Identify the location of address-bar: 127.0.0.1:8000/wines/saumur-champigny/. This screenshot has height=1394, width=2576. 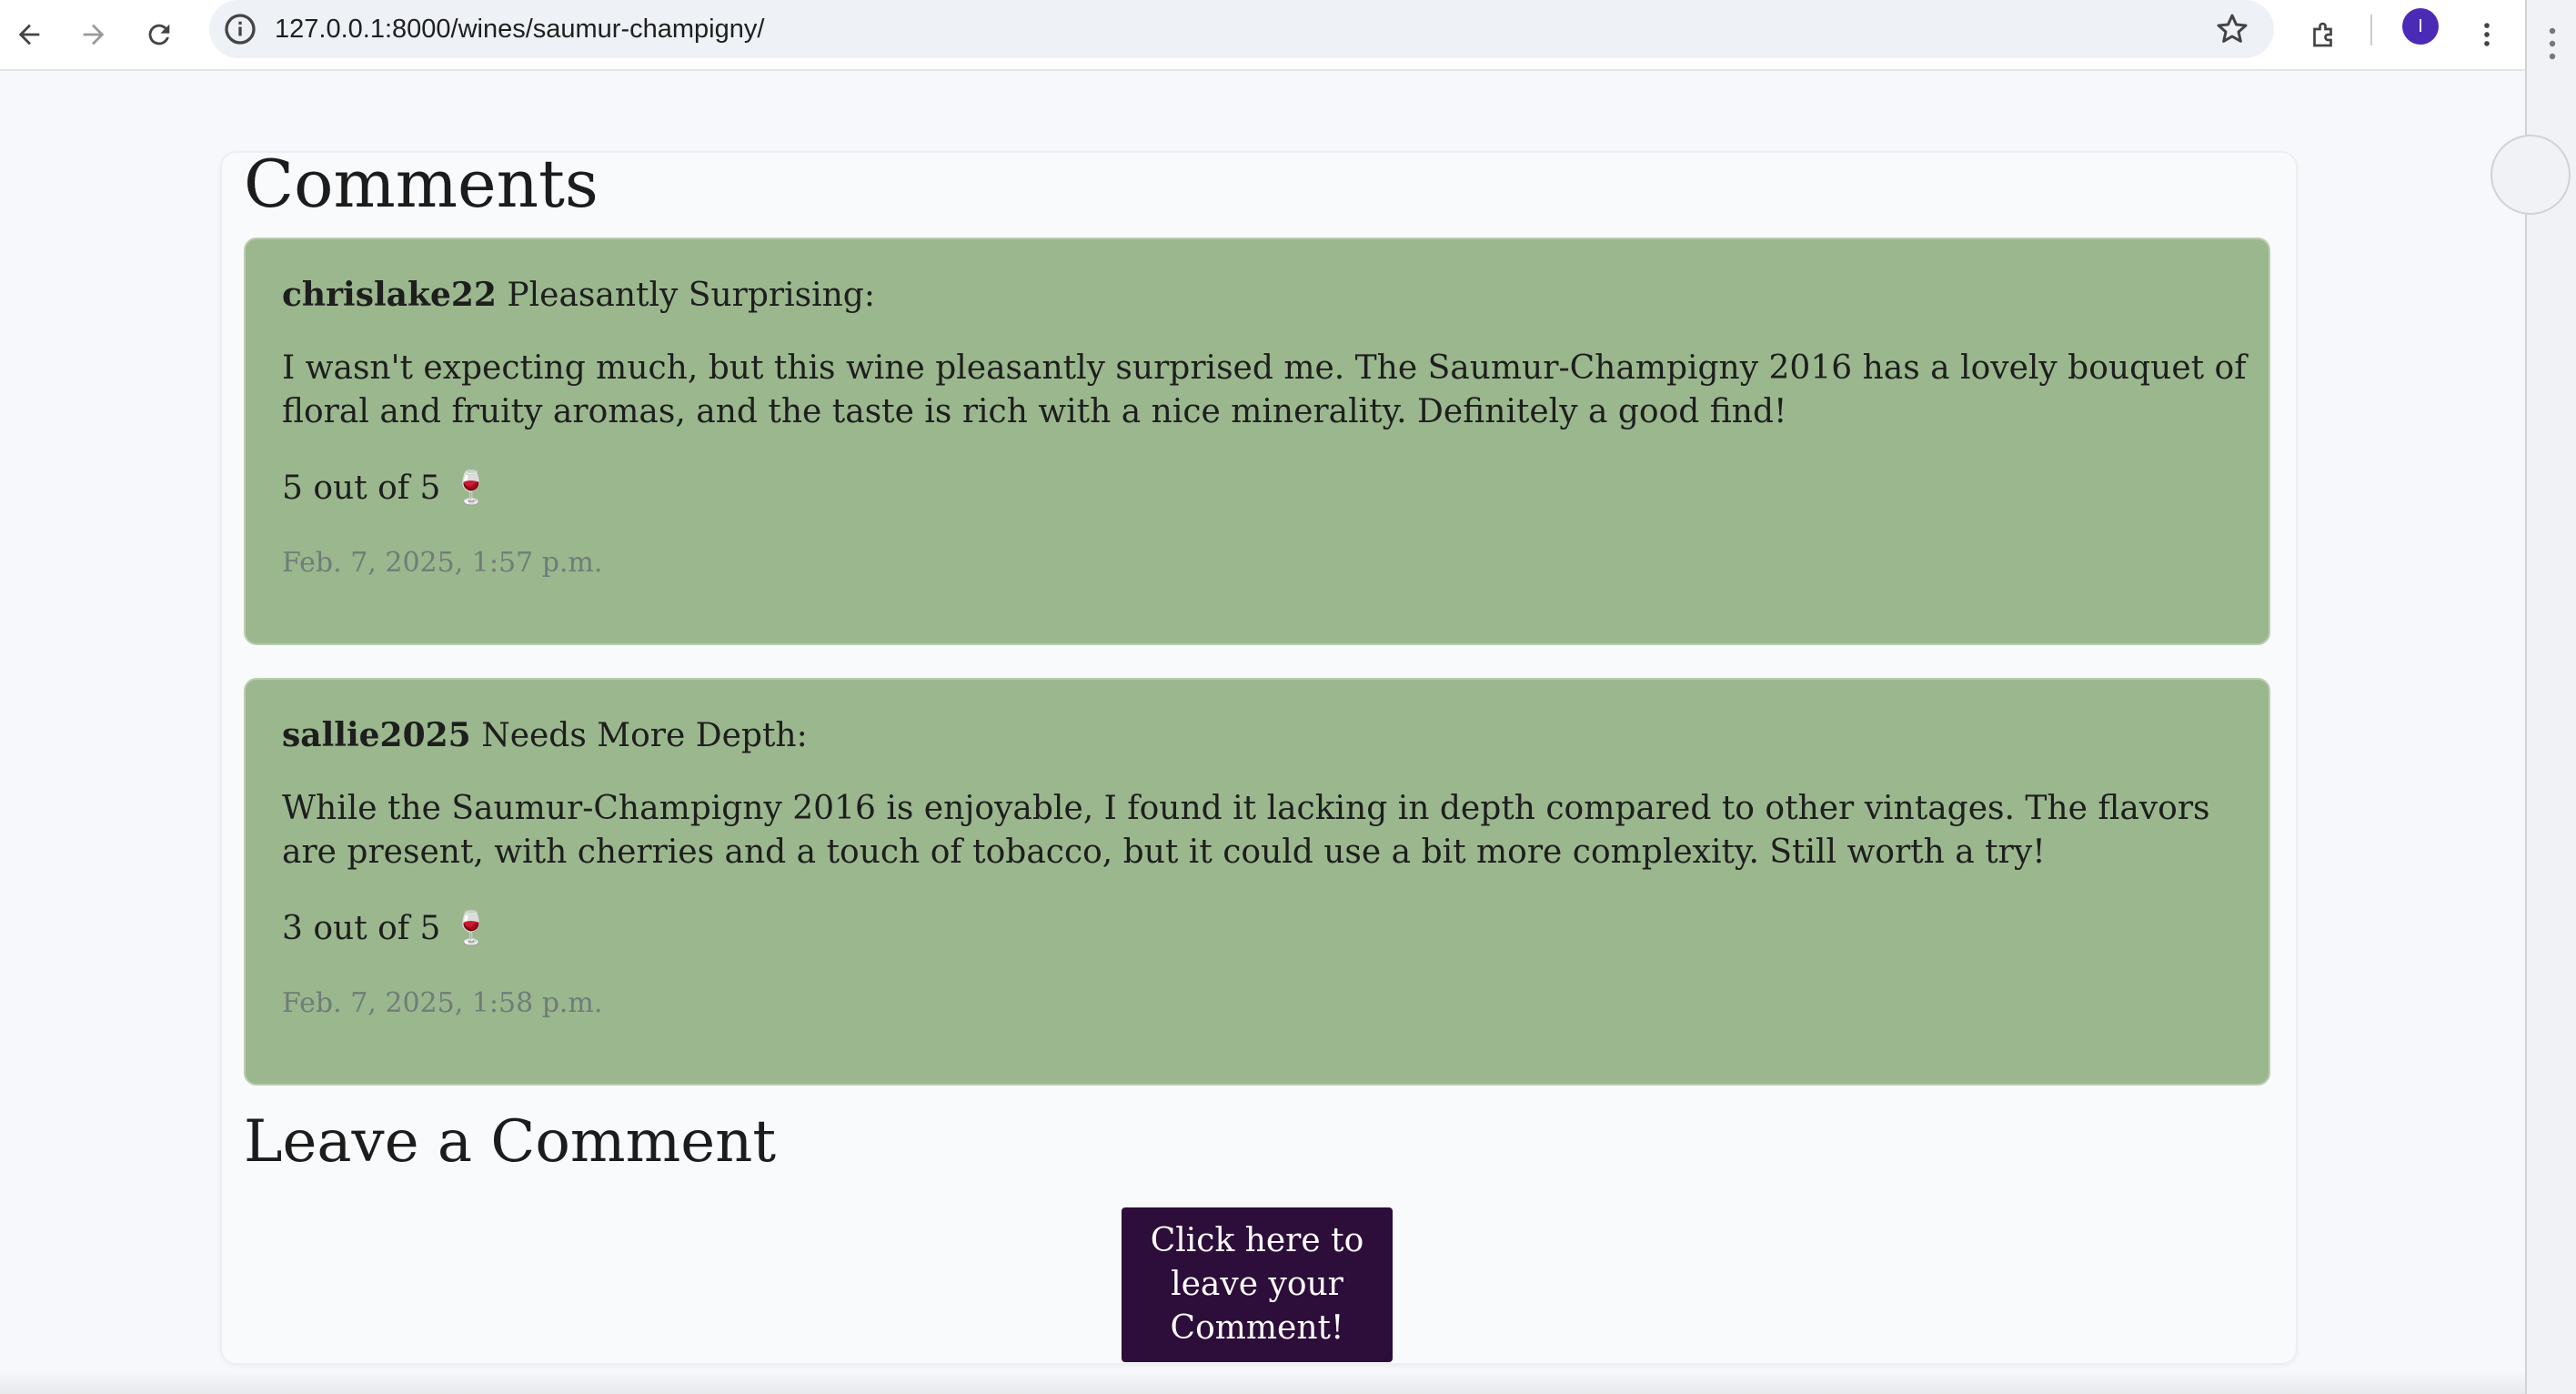
(1241, 29).